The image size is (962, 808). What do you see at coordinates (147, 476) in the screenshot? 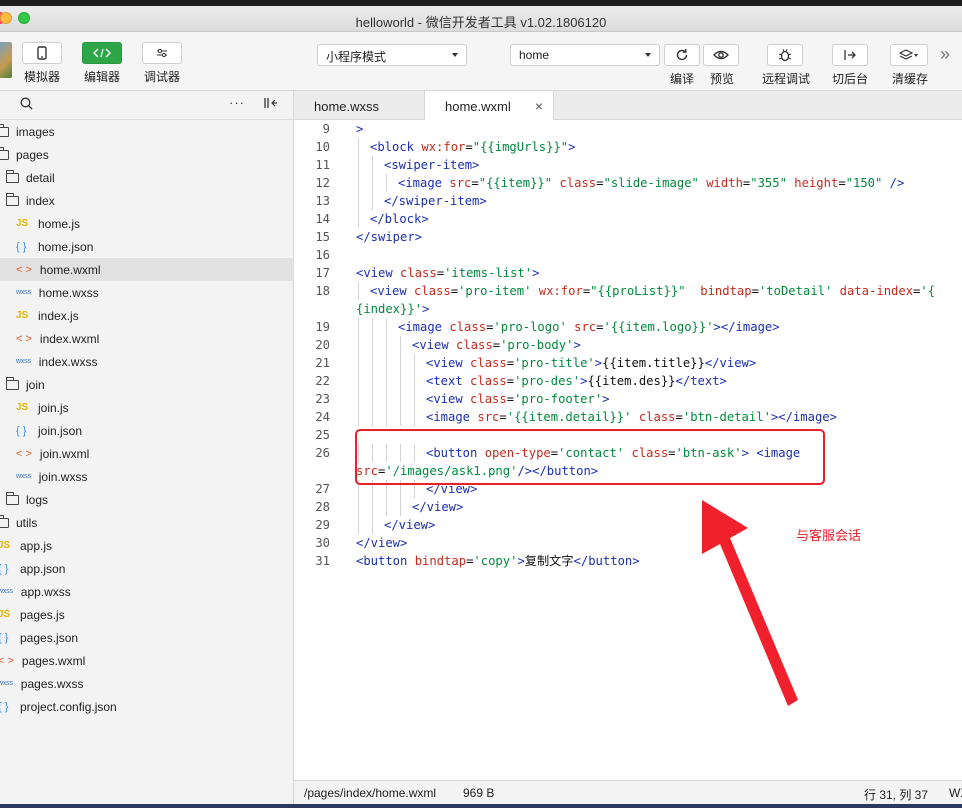
I see `file-item: wxss join.wxss` at bounding box center [147, 476].